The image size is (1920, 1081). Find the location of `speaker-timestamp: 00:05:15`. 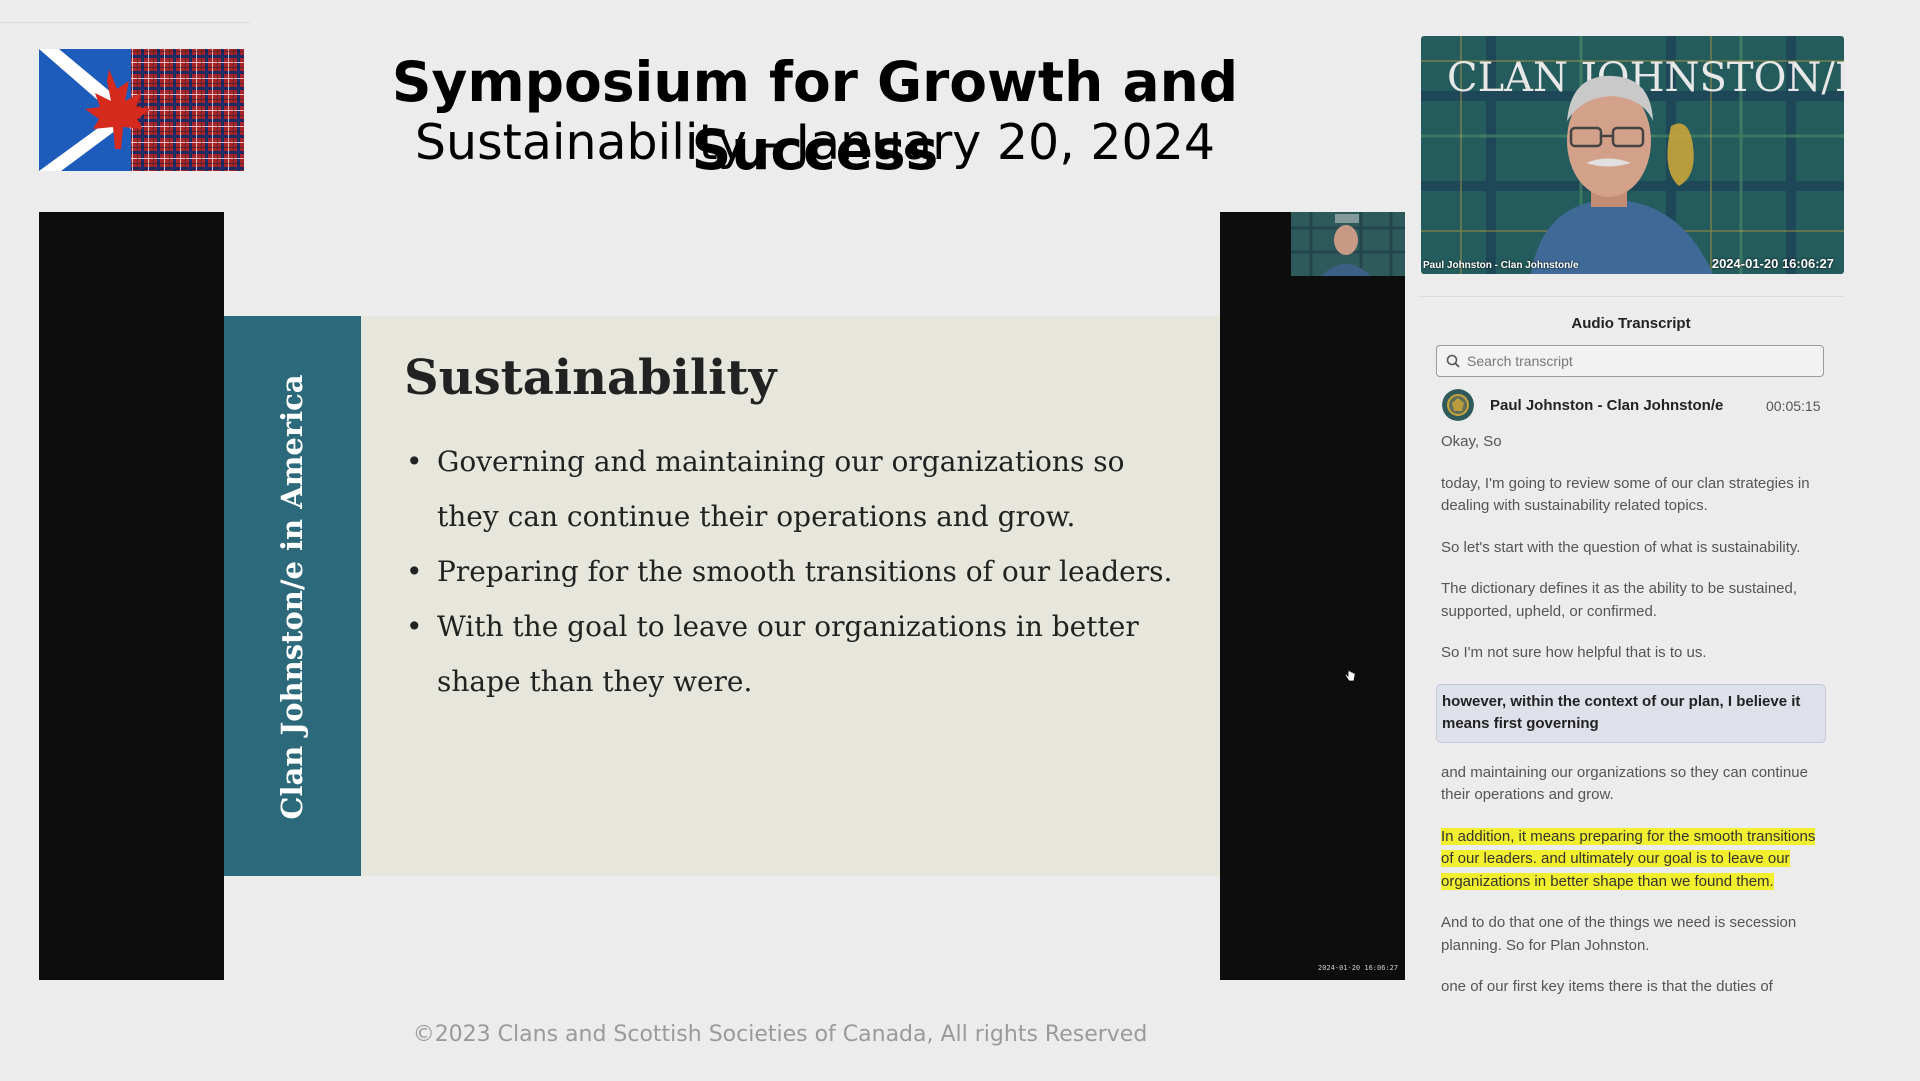

speaker-timestamp: 00:05:15 is located at coordinates (1793, 406).